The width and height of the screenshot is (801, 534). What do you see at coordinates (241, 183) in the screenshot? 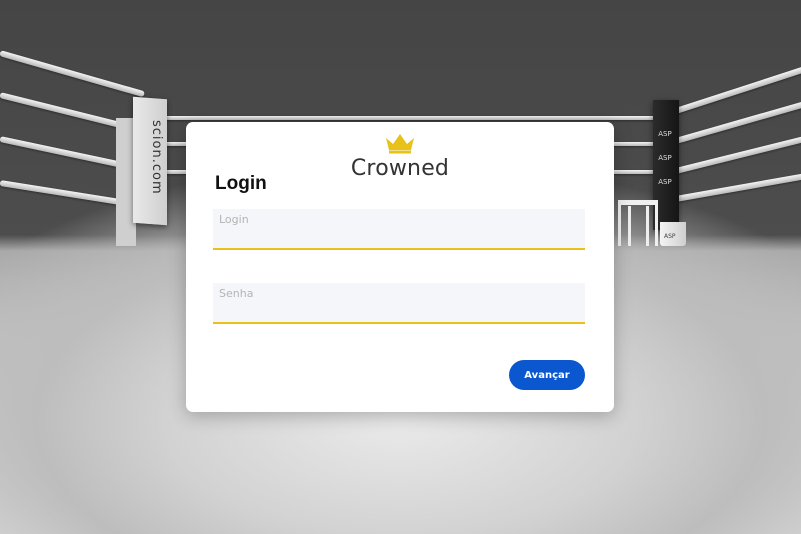
I see `page-title: Login` at bounding box center [241, 183].